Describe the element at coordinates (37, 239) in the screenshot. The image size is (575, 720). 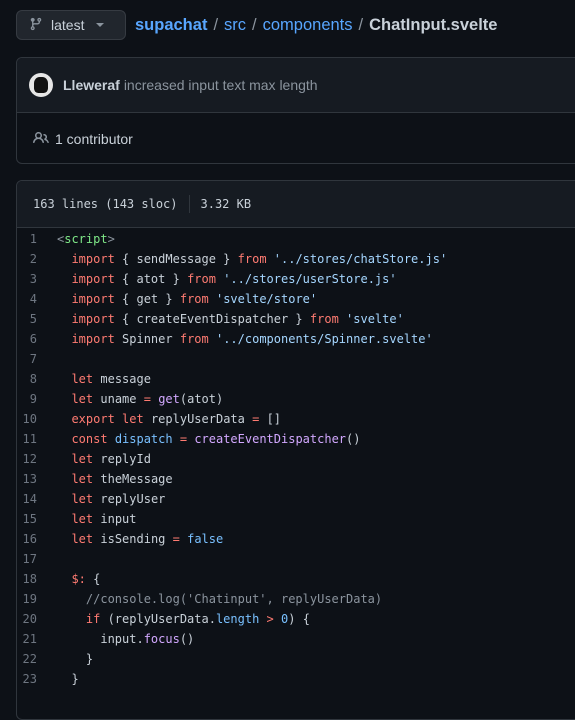
I see `line-number: 1` at that location.